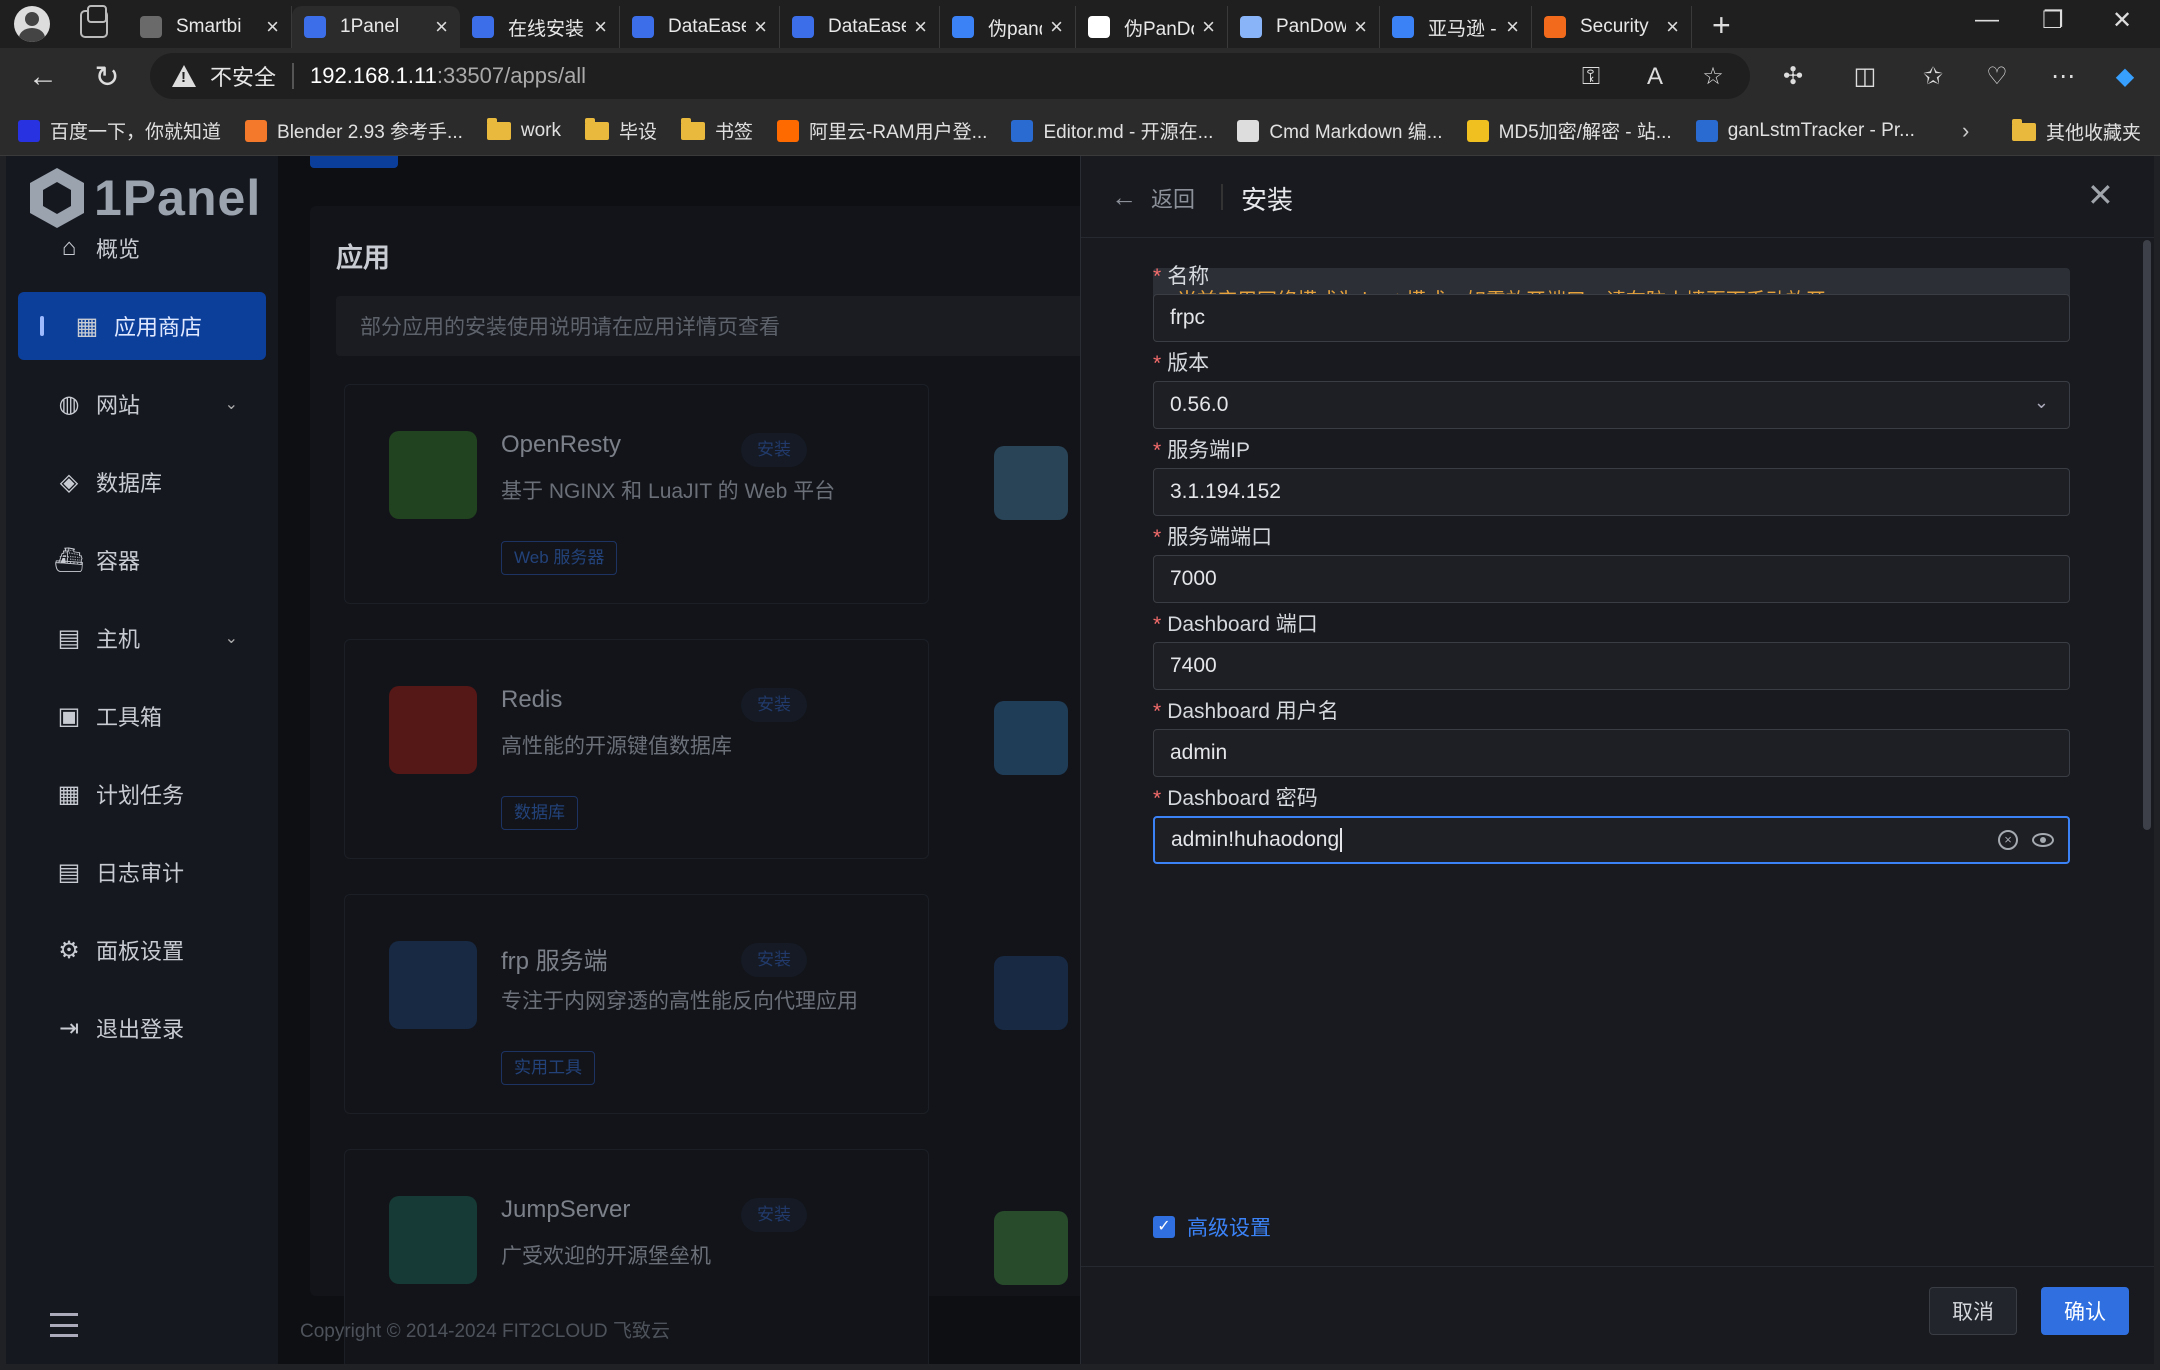 This screenshot has width=2160, height=1370. What do you see at coordinates (523, 129) in the screenshot?
I see `bookmark-item: work` at bounding box center [523, 129].